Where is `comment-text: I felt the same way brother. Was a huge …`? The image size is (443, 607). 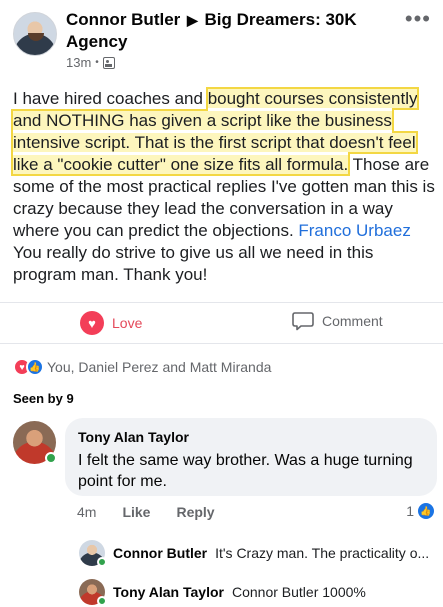 comment-text: I felt the same way brother. Was a huge … is located at coordinates (245, 471).